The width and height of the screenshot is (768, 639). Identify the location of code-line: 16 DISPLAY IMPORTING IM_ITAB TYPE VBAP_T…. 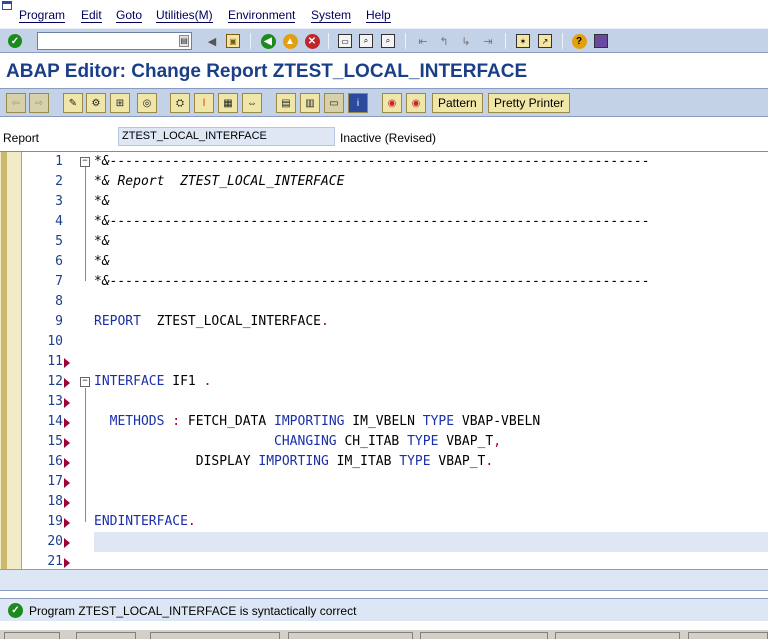
(384, 462).